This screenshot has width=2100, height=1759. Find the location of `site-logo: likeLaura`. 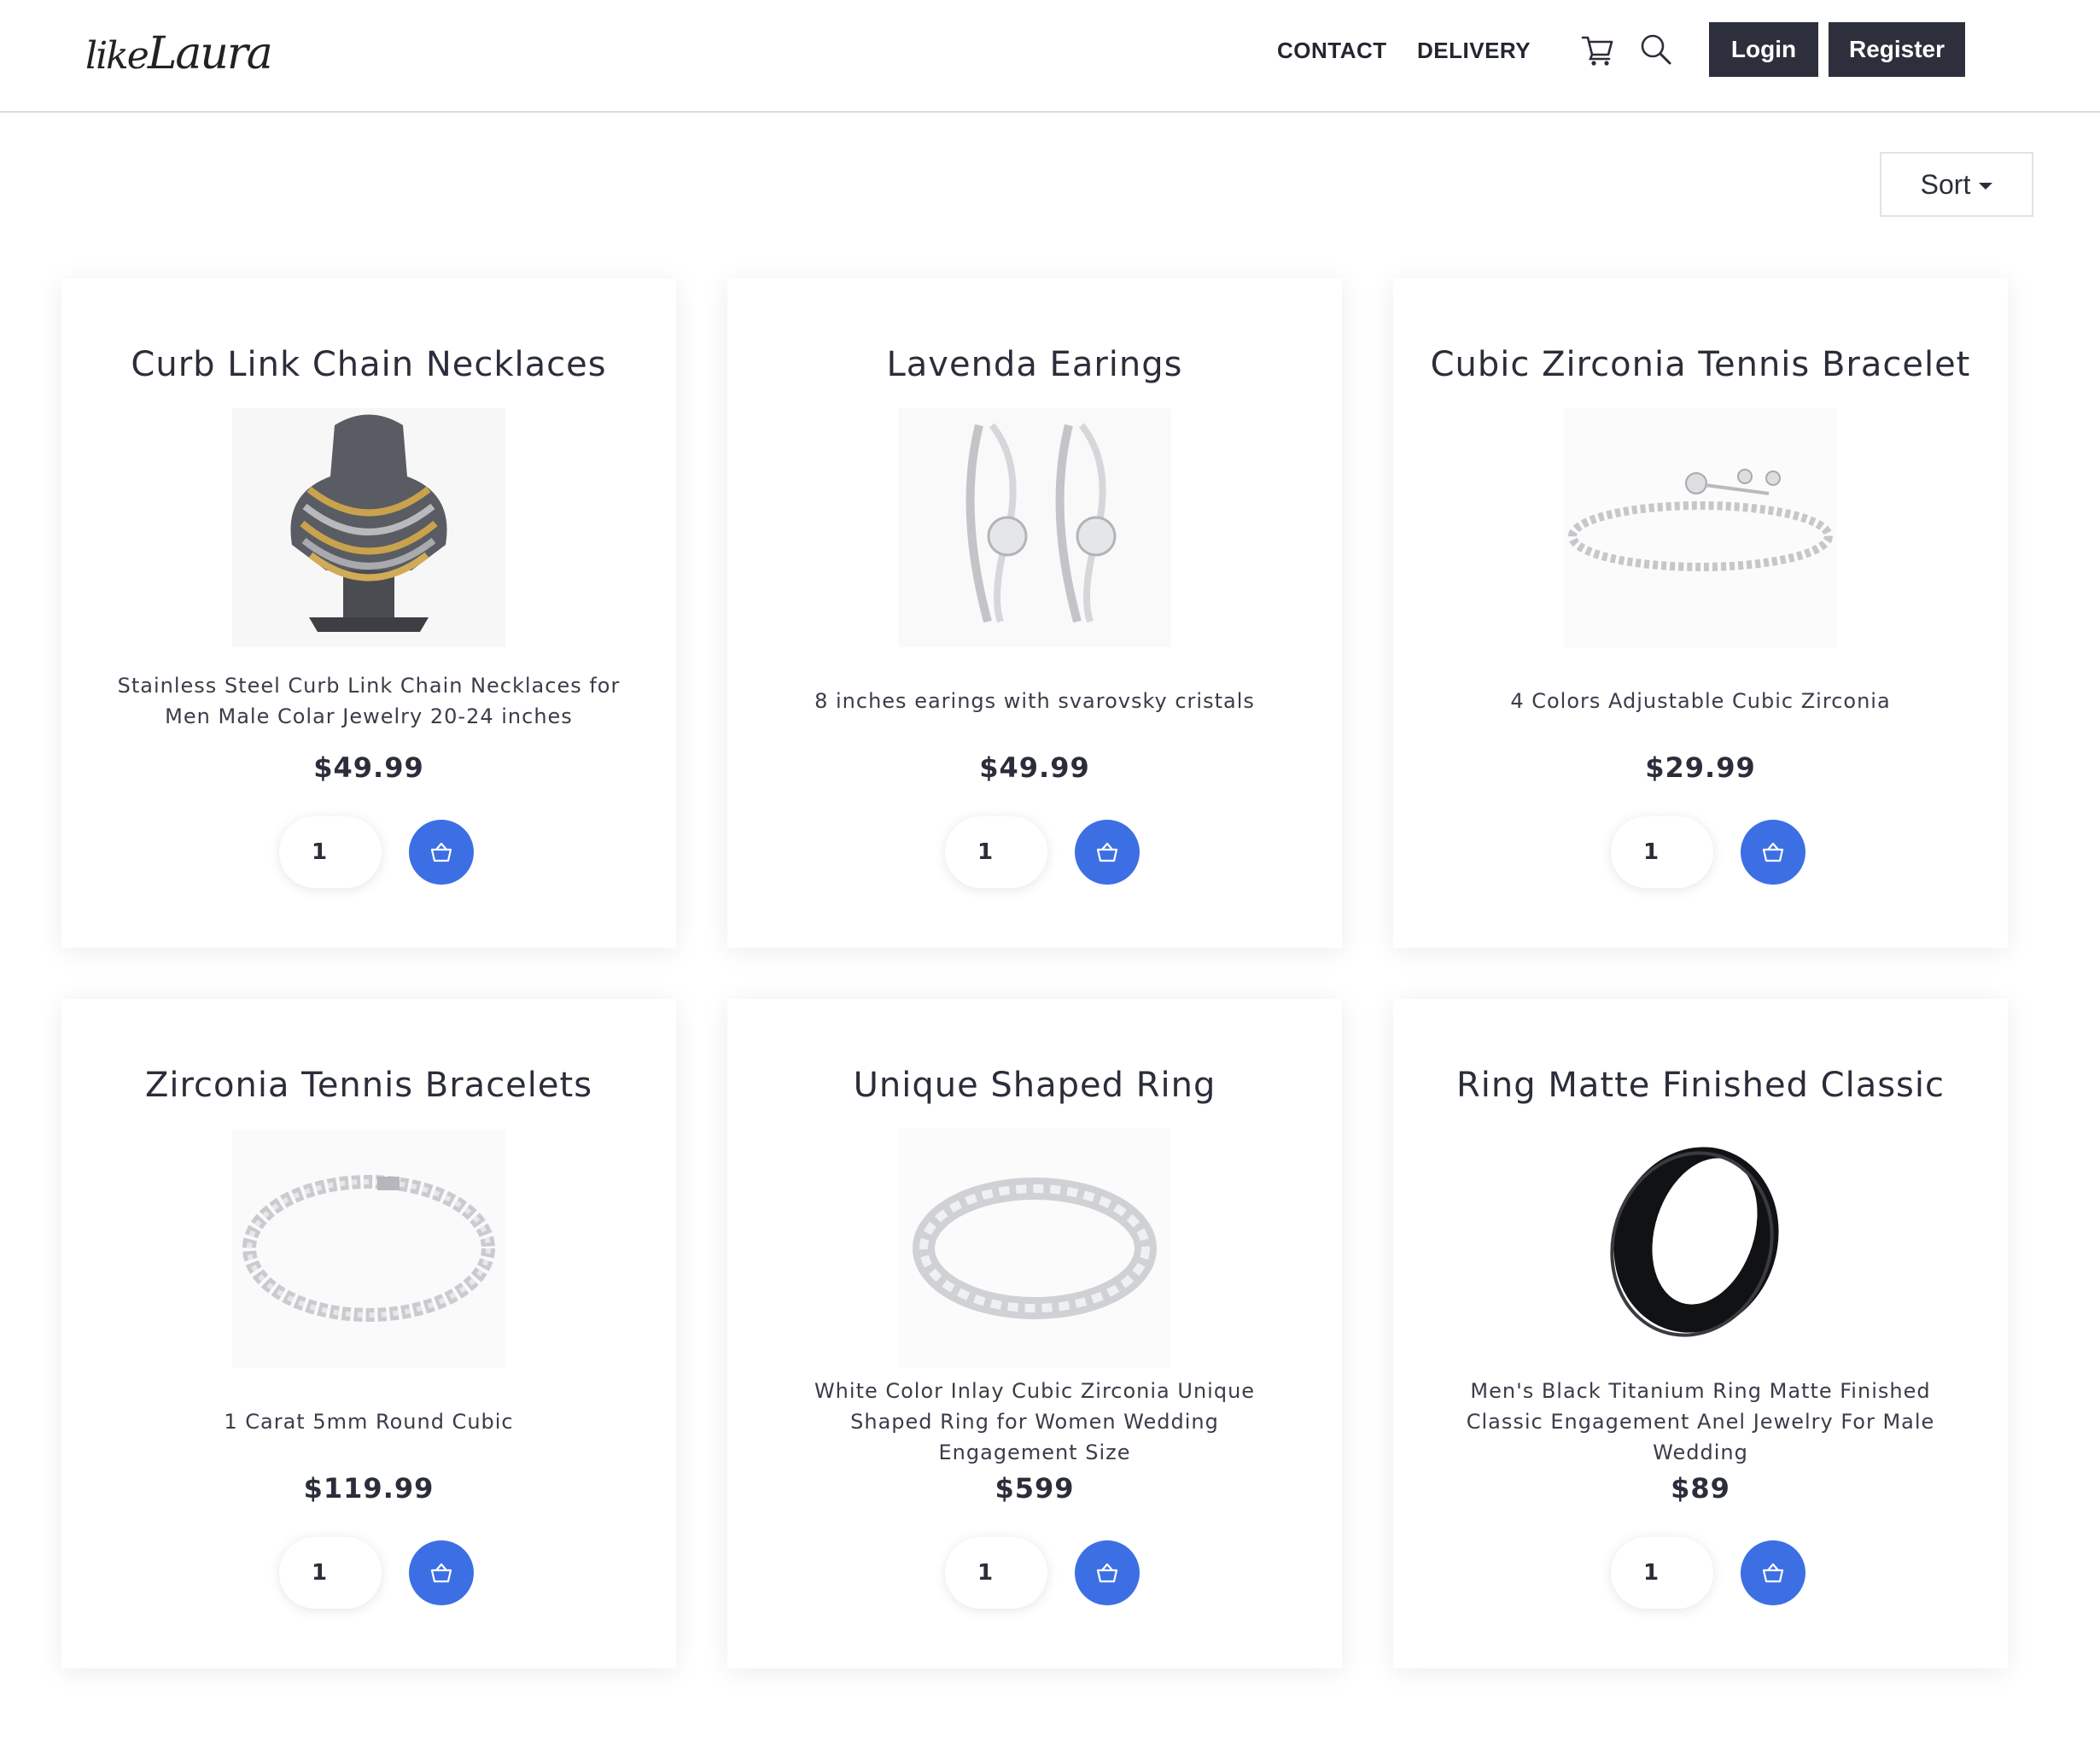

site-logo: likeLaura is located at coordinates (179, 54).